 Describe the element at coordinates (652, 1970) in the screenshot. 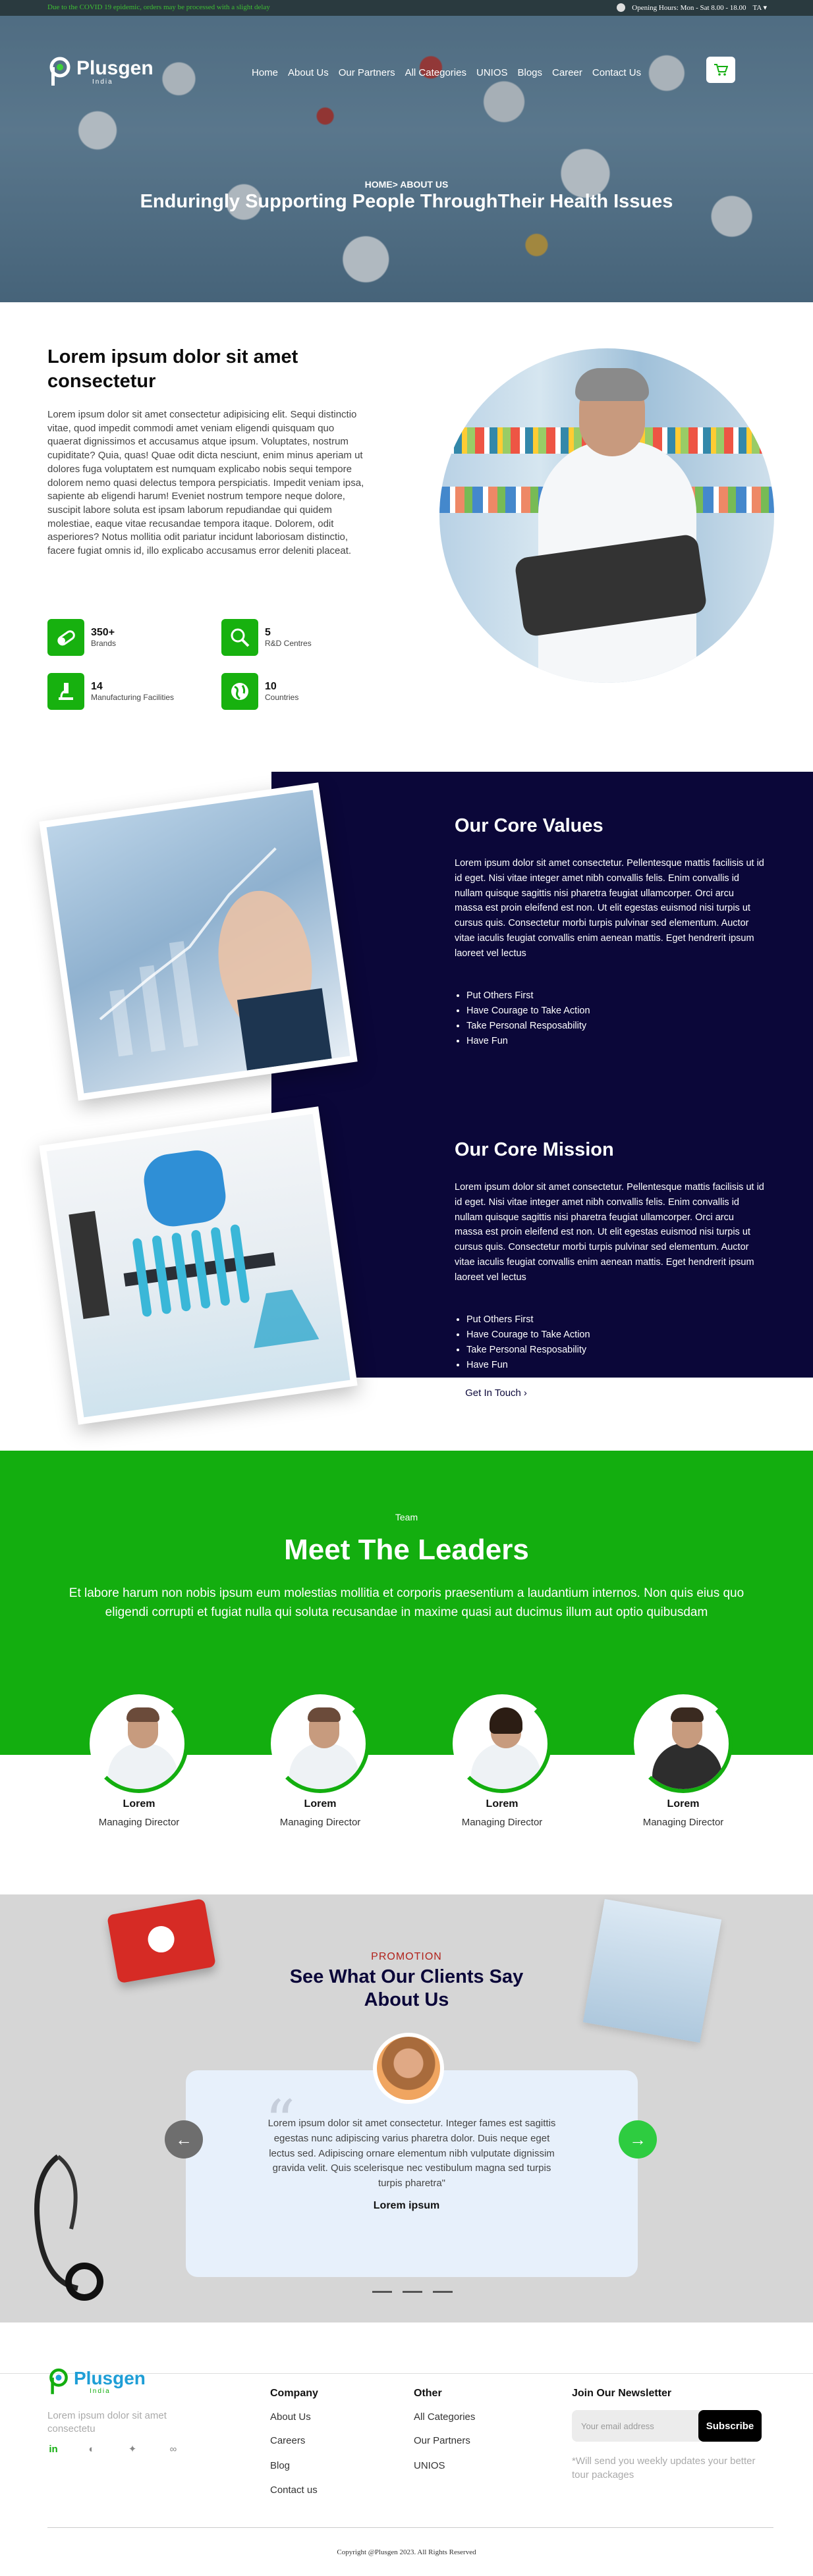

I see `thumbs-up-person-image` at that location.